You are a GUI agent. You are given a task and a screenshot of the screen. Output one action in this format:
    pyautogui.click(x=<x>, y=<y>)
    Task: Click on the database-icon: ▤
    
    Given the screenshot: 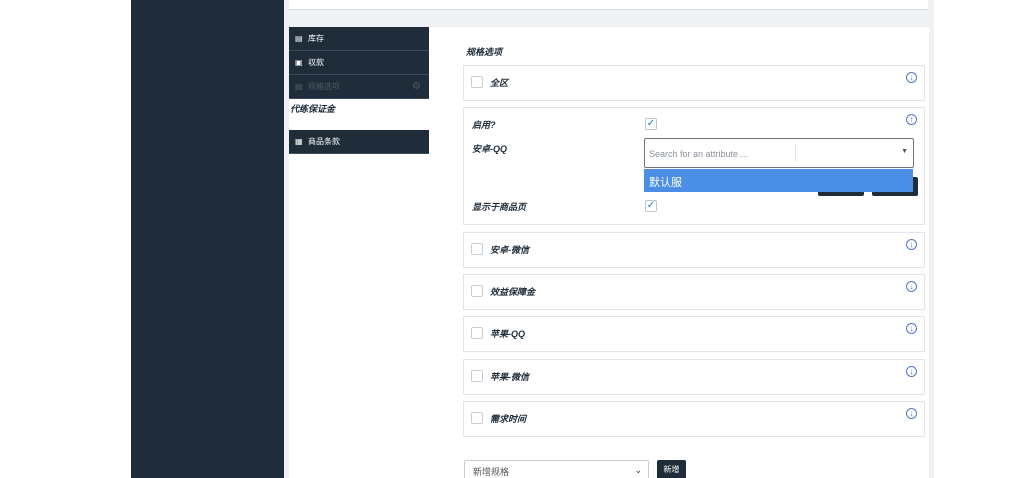 What is the action you would take?
    pyautogui.click(x=299, y=38)
    